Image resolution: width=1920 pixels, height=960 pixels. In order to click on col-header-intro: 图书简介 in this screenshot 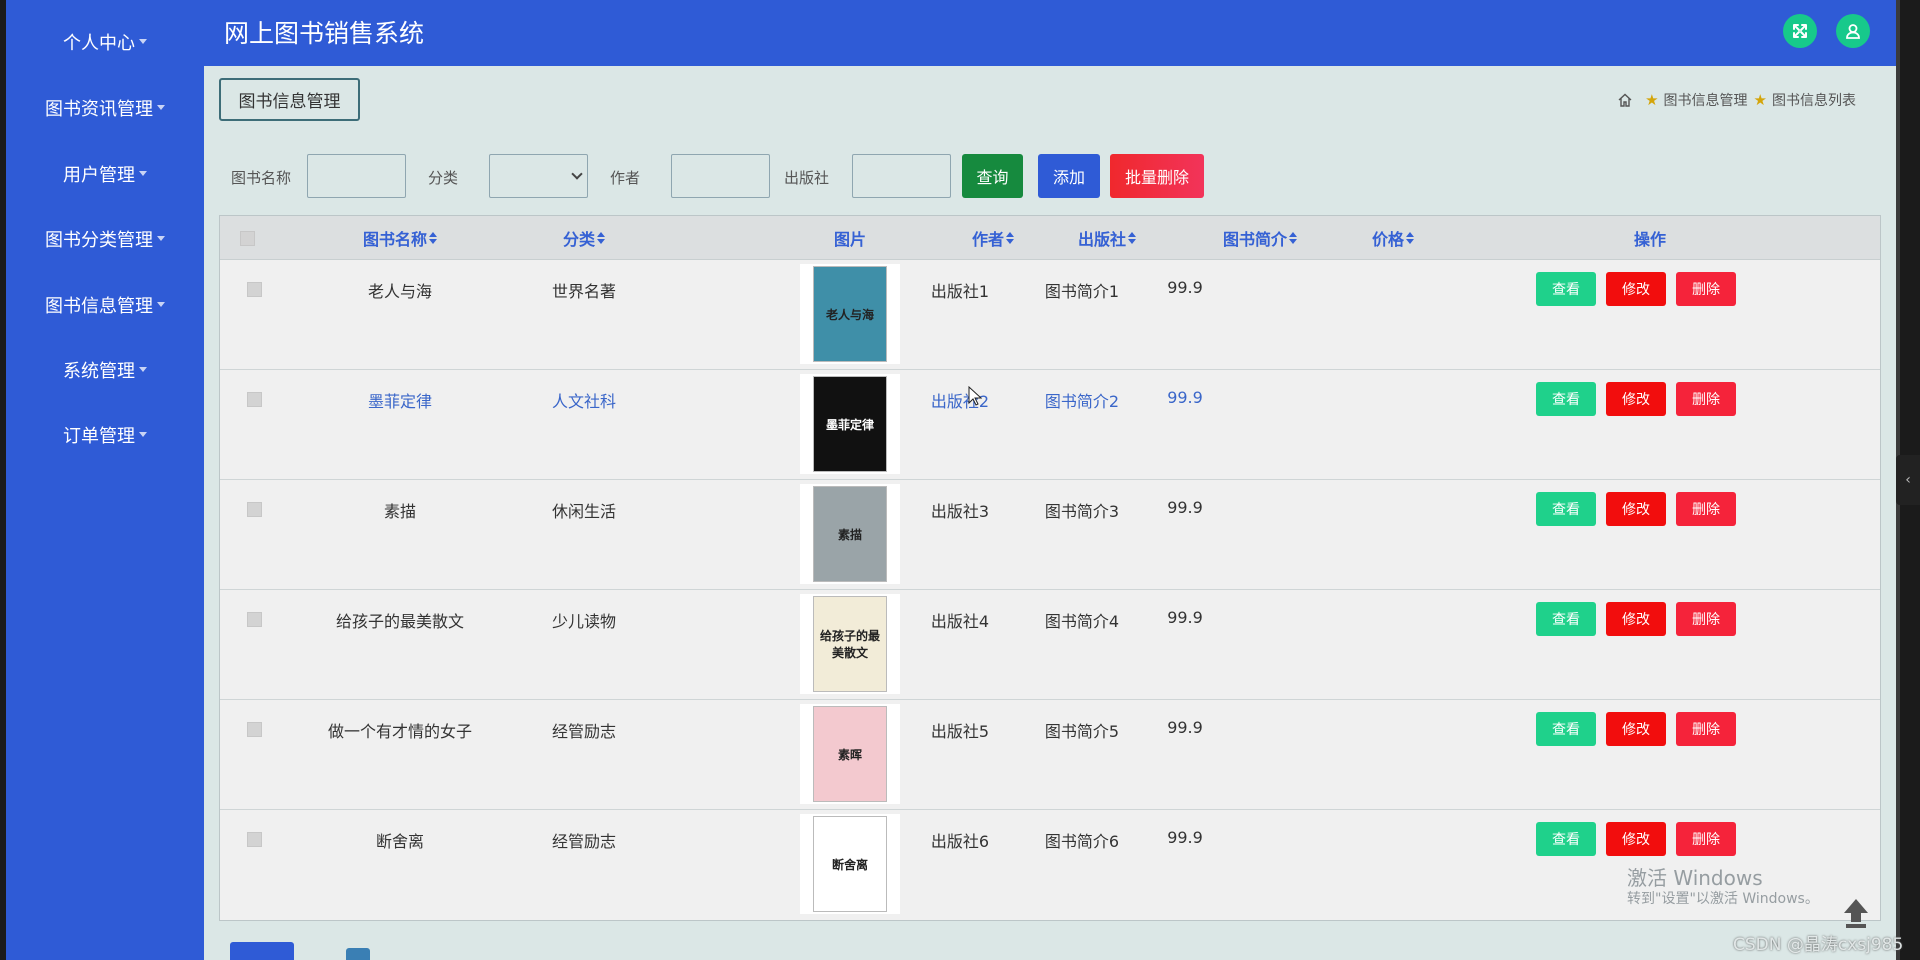, I will do `click(1260, 238)`.